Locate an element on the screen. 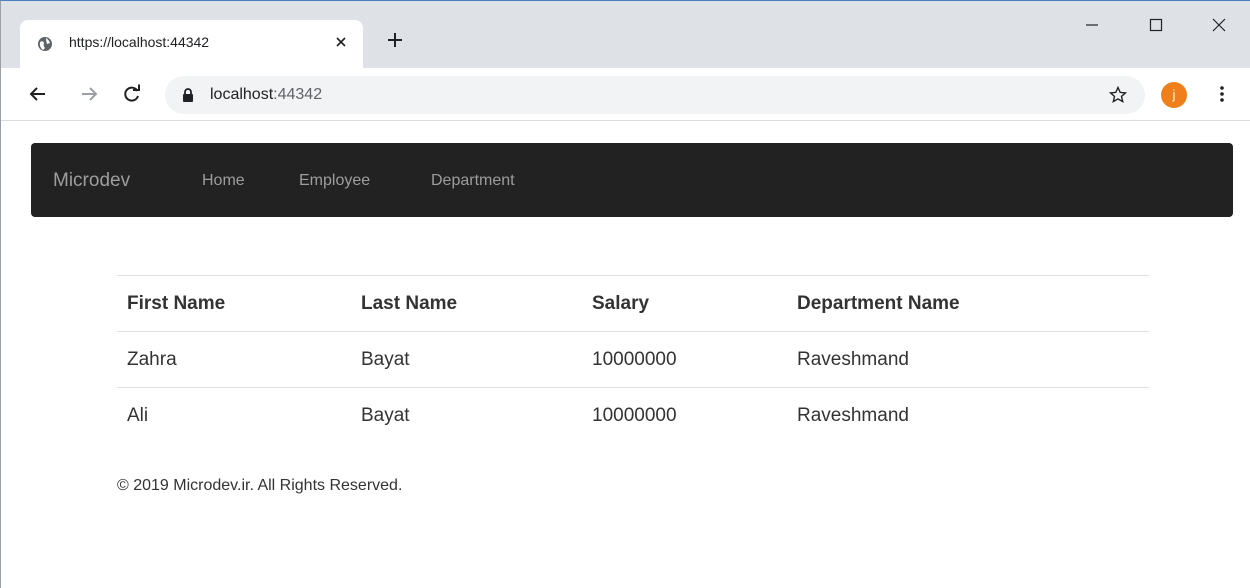 The image size is (1250, 588). back-arrow-icon is located at coordinates (38, 94).